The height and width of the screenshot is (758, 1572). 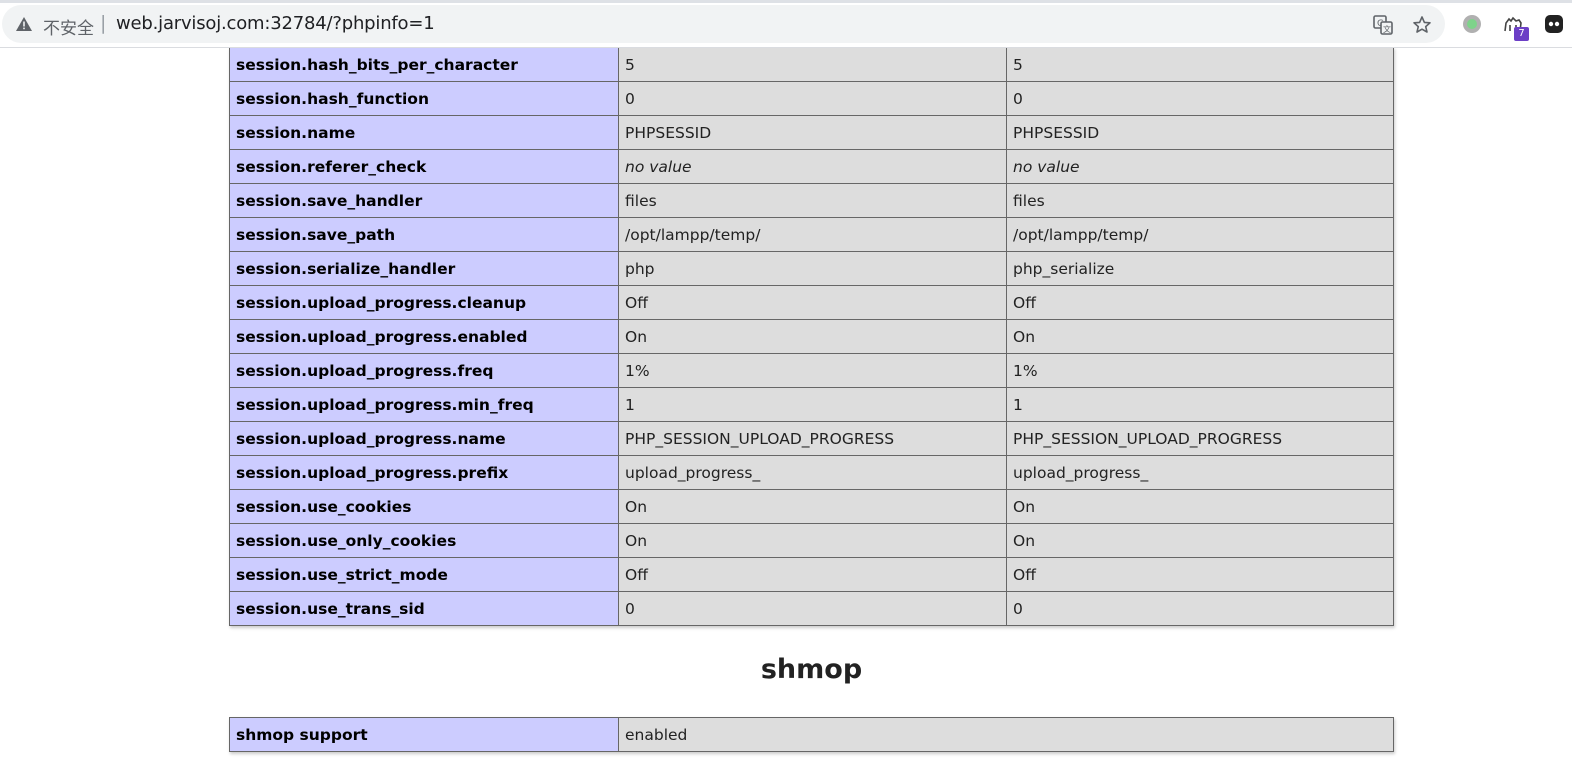 What do you see at coordinates (1387, 29) in the screenshot?
I see `svg-text: 文` at bounding box center [1387, 29].